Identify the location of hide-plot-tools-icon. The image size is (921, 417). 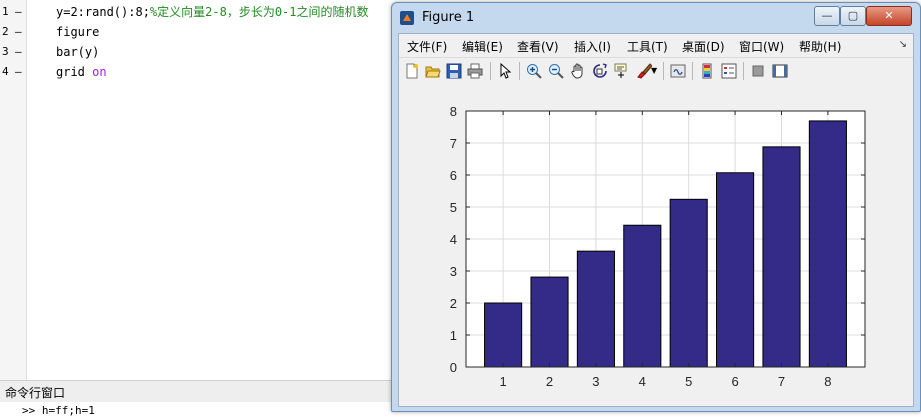
(758, 71).